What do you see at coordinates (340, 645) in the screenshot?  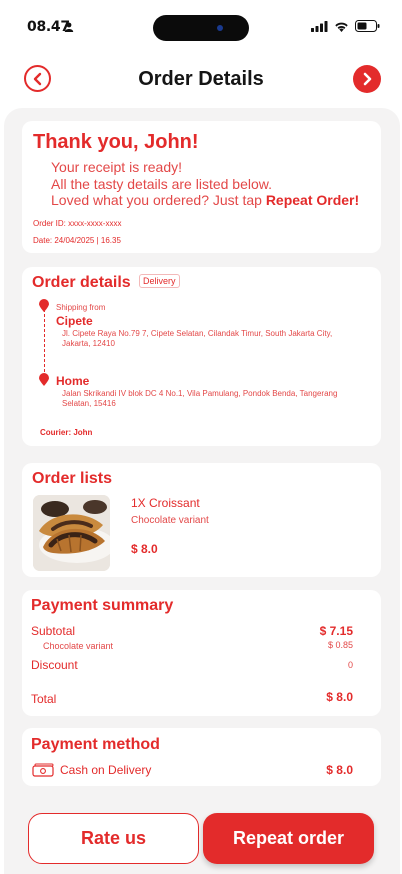 I see `variant-value: $ 0.85` at bounding box center [340, 645].